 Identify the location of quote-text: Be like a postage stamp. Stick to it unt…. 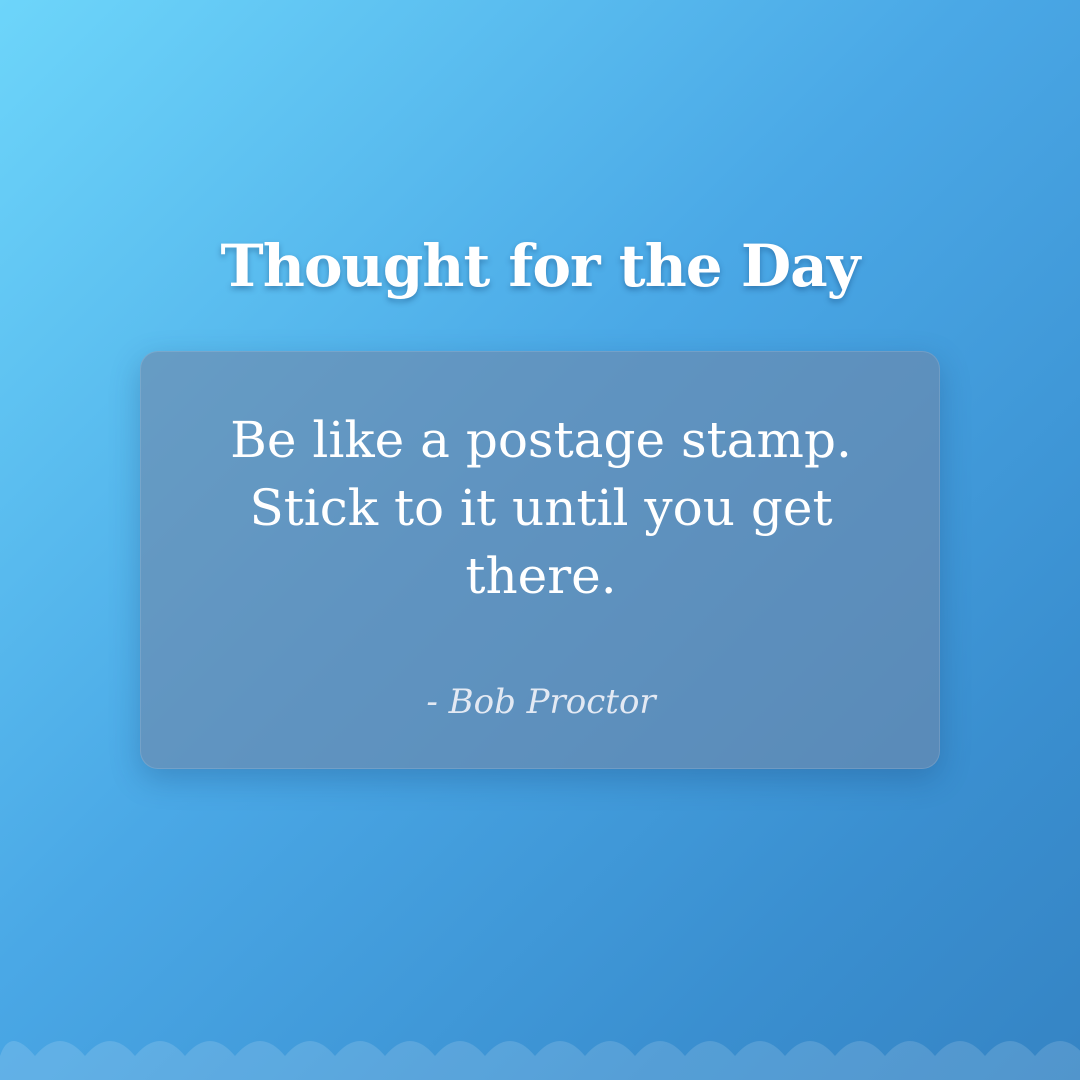
(541, 508).